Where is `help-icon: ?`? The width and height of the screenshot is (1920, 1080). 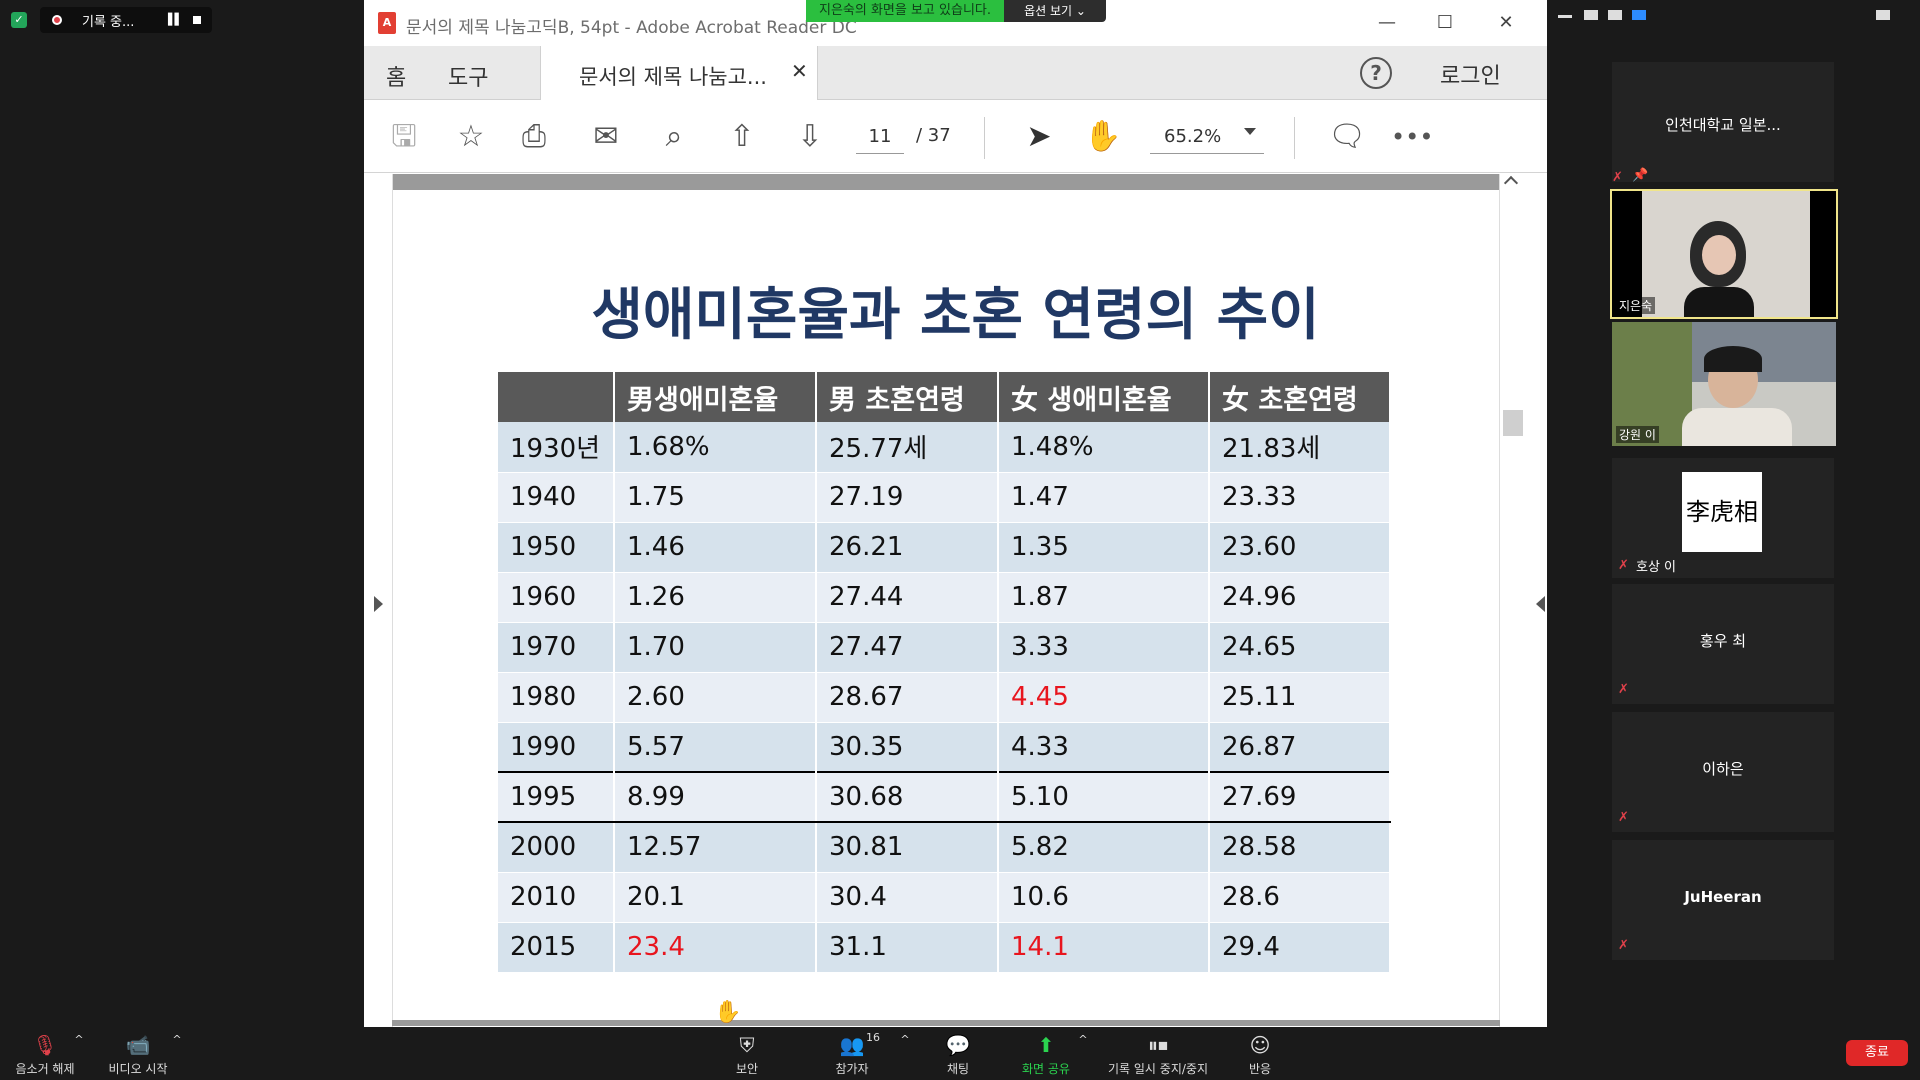
help-icon: ? is located at coordinates (1376, 73).